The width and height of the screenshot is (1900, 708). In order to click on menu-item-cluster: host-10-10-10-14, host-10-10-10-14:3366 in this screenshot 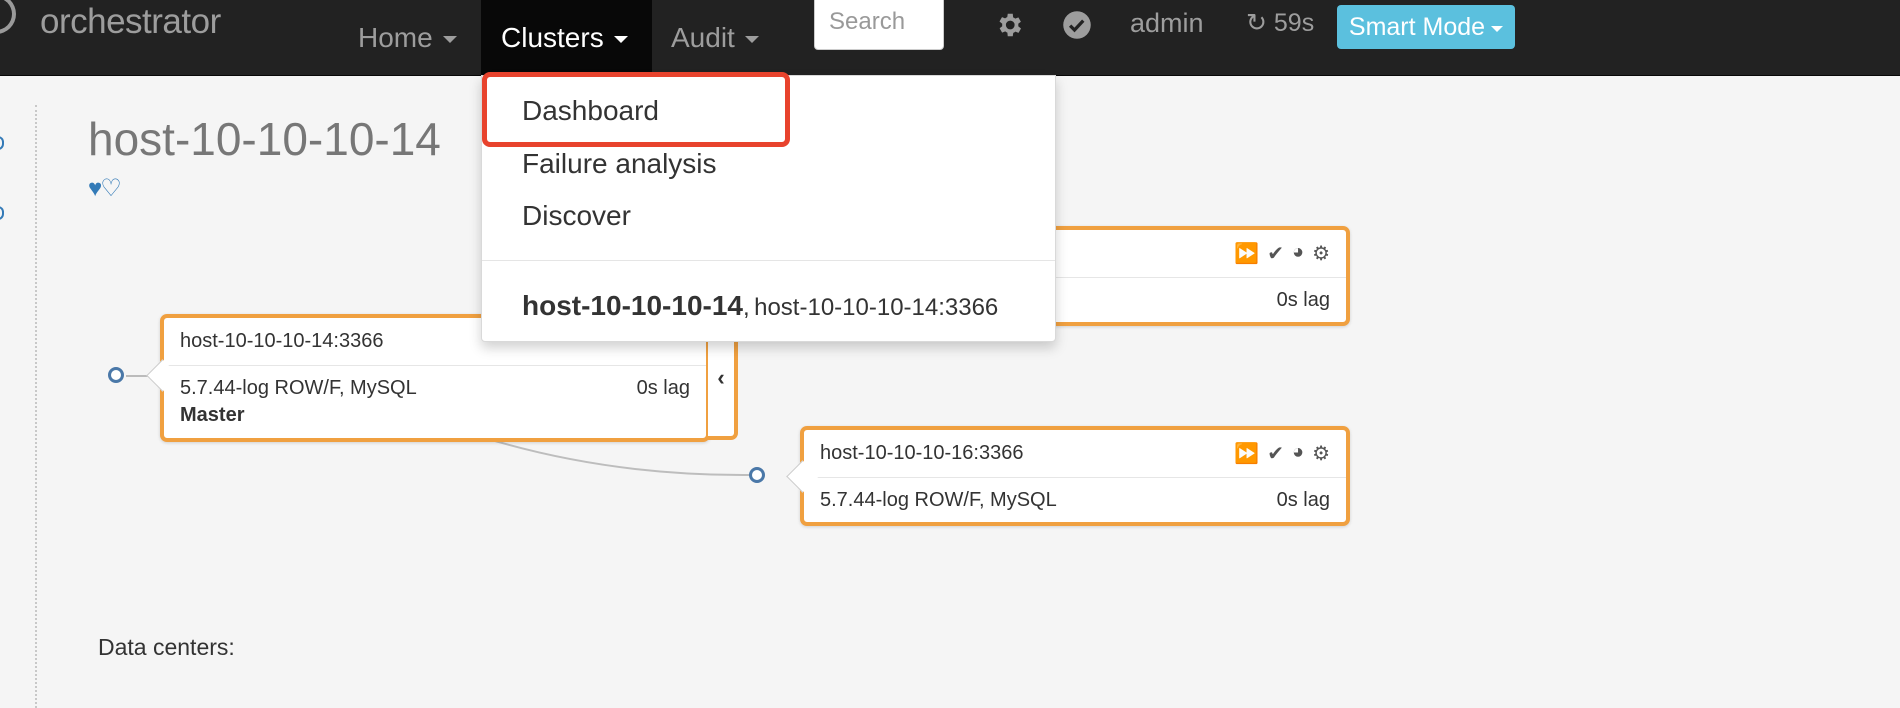, I will do `click(760, 306)`.